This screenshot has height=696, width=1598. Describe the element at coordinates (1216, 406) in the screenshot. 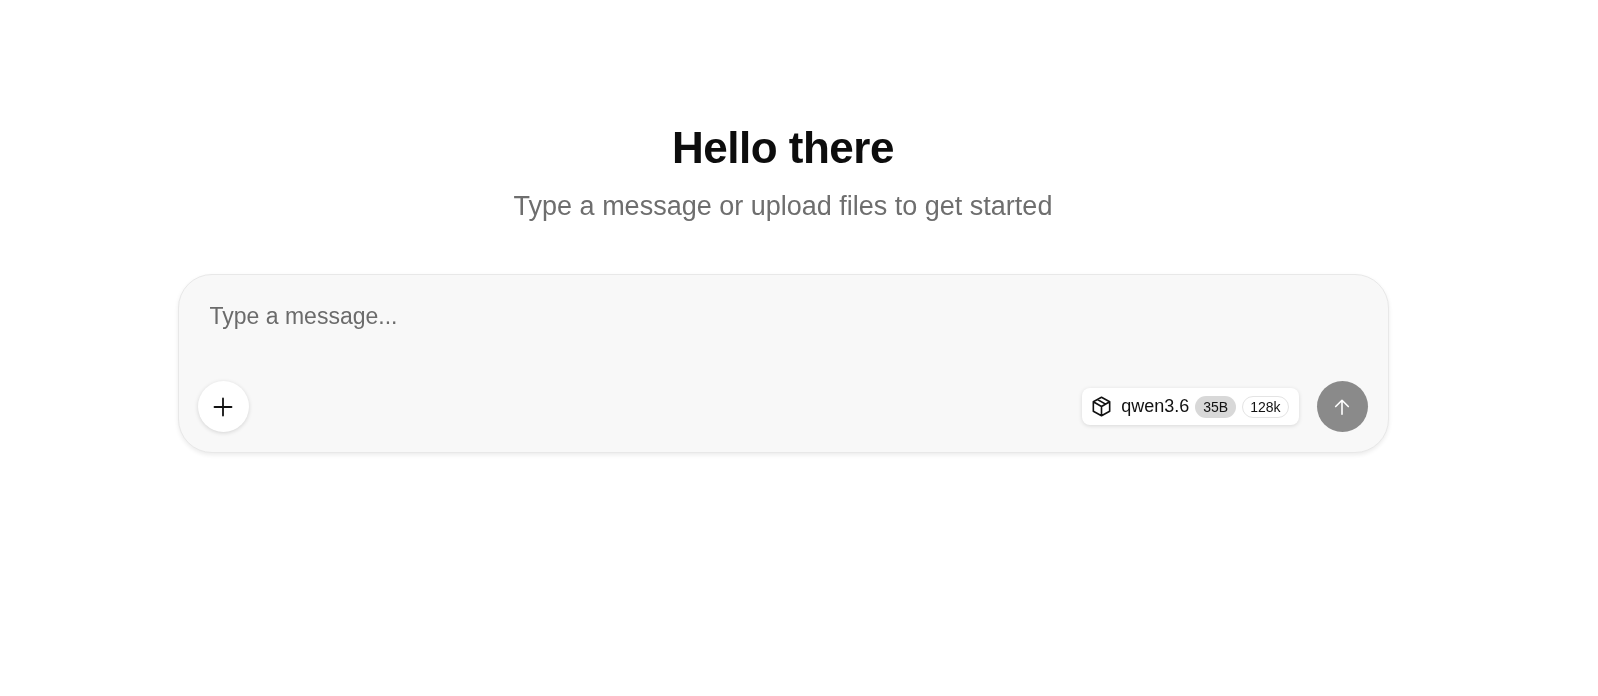

I see `model-tag: 35B` at that location.